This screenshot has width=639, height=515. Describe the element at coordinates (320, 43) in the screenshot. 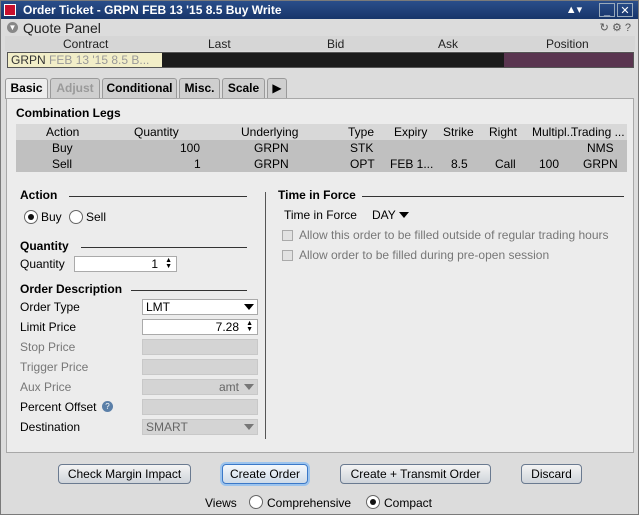

I see `quote-panel-columns: Contract Last Bid Ask Position` at that location.